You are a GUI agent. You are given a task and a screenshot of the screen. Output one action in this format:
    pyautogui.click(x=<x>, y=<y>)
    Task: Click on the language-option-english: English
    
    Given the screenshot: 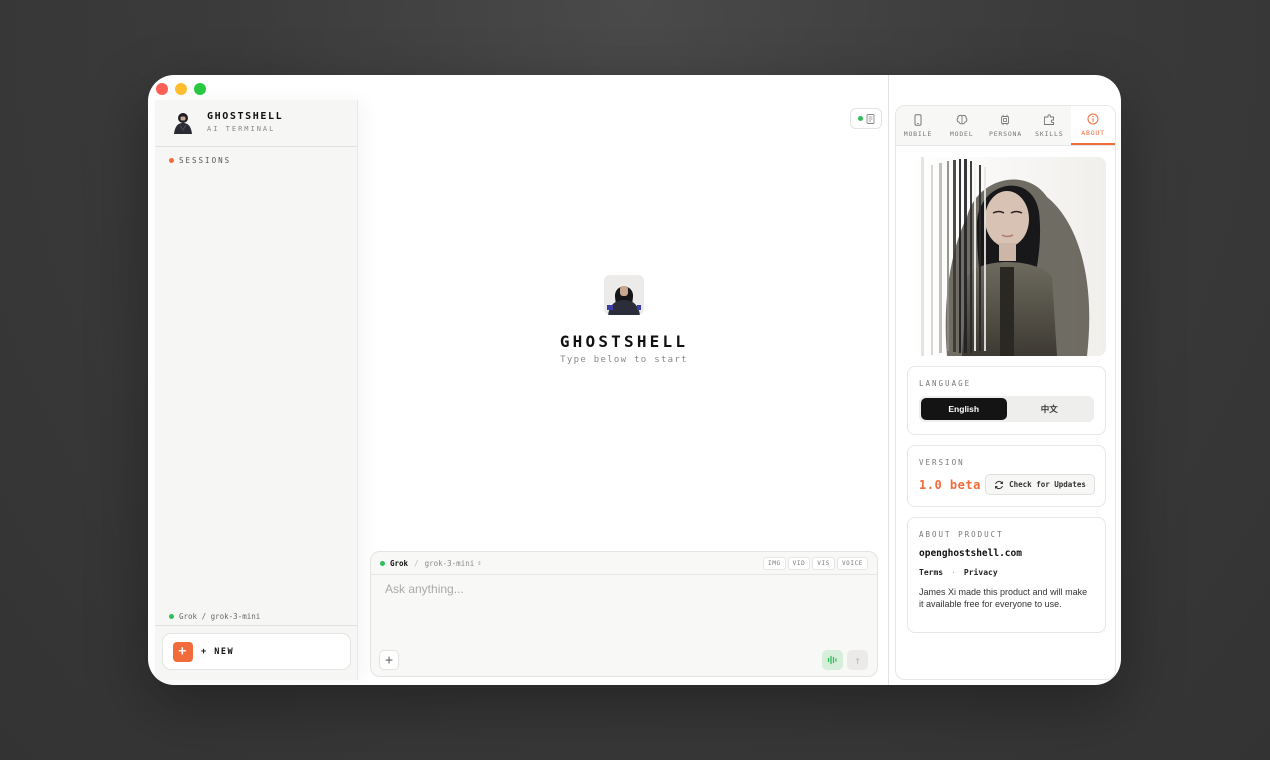 What is the action you would take?
    pyautogui.click(x=964, y=409)
    